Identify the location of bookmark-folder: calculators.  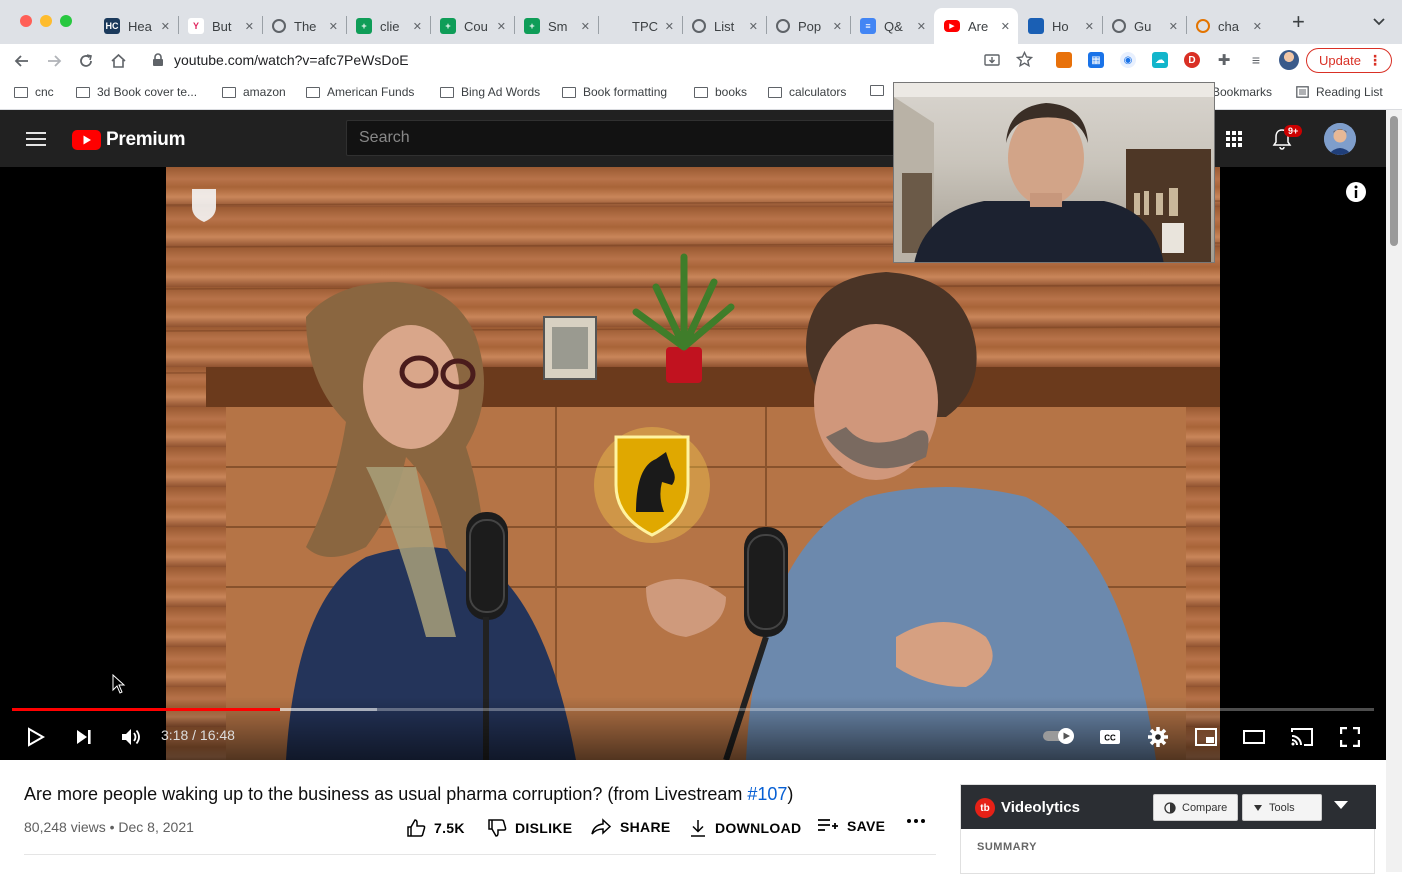
(807, 92).